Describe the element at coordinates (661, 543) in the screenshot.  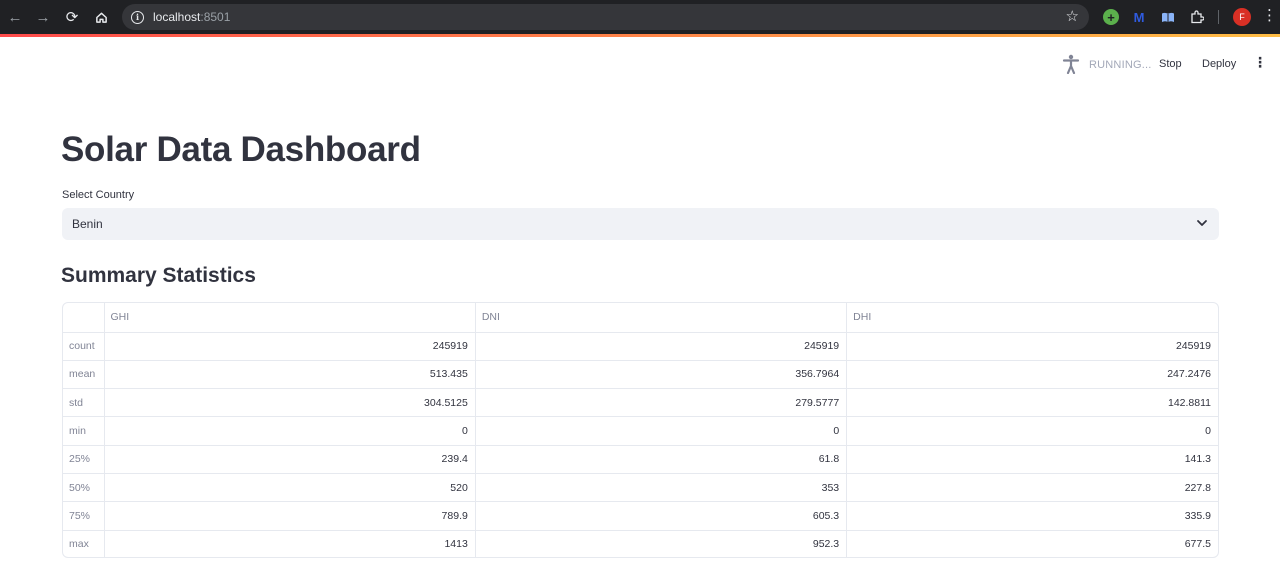
I see `table-cell: 952.3` at that location.